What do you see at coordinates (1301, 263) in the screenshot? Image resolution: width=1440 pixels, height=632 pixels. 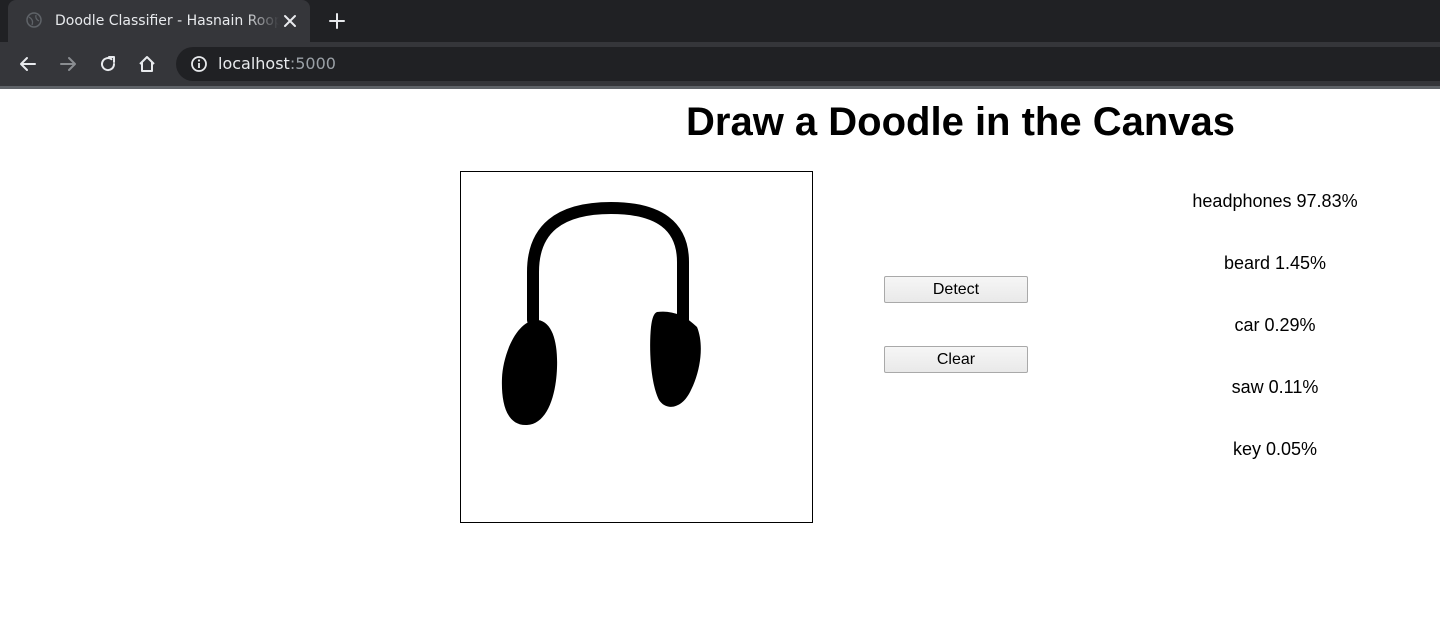 I see `prediction-percent: 1.45%` at bounding box center [1301, 263].